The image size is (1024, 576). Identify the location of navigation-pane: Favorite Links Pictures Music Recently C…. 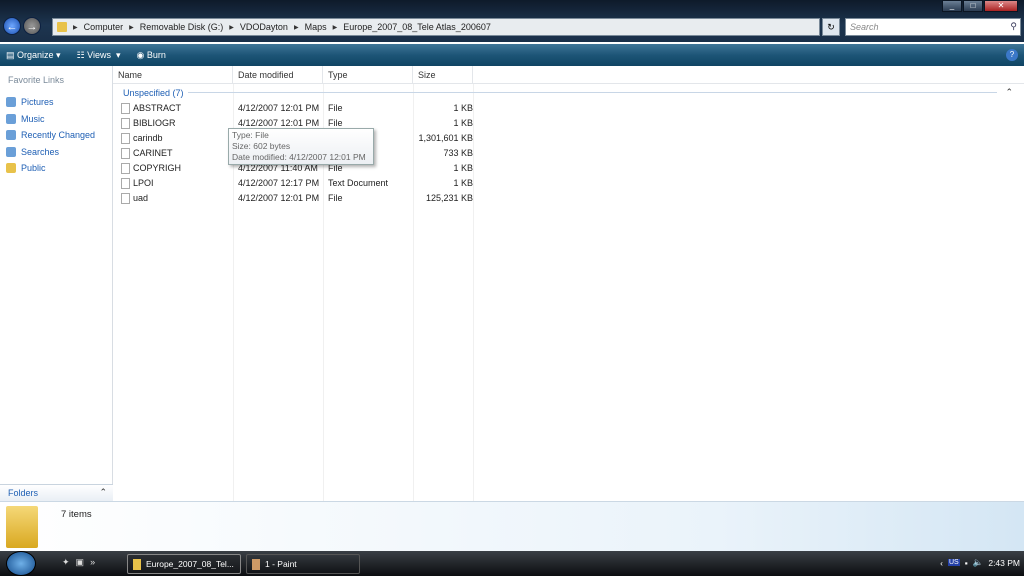
(56, 283).